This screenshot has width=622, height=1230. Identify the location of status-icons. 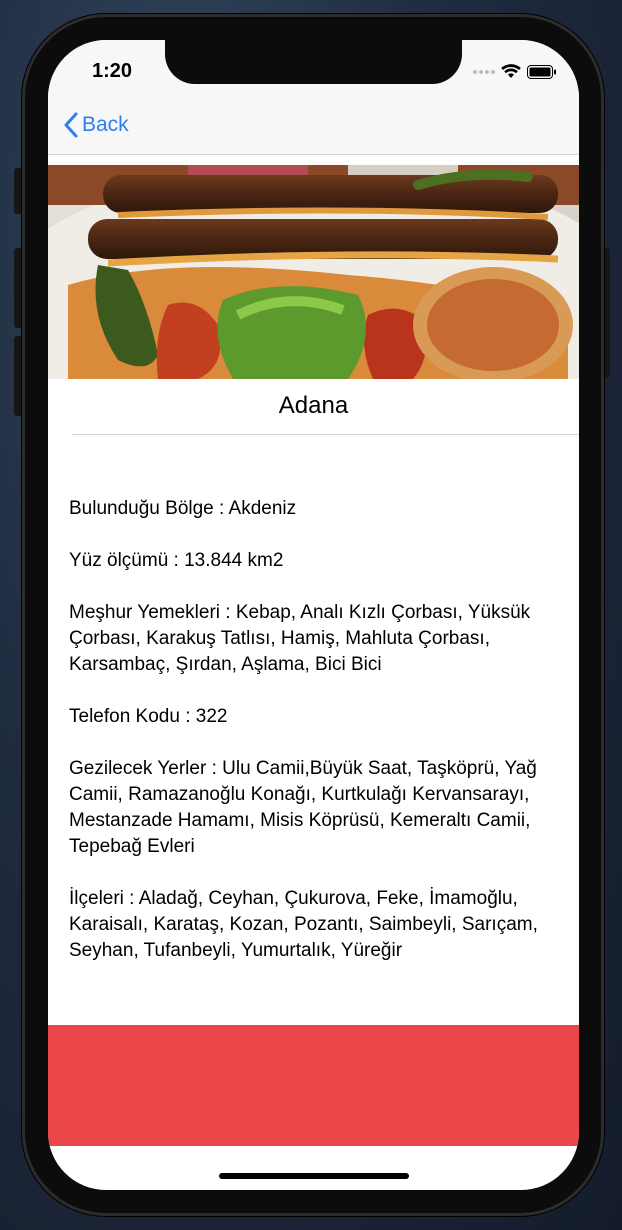
(515, 71).